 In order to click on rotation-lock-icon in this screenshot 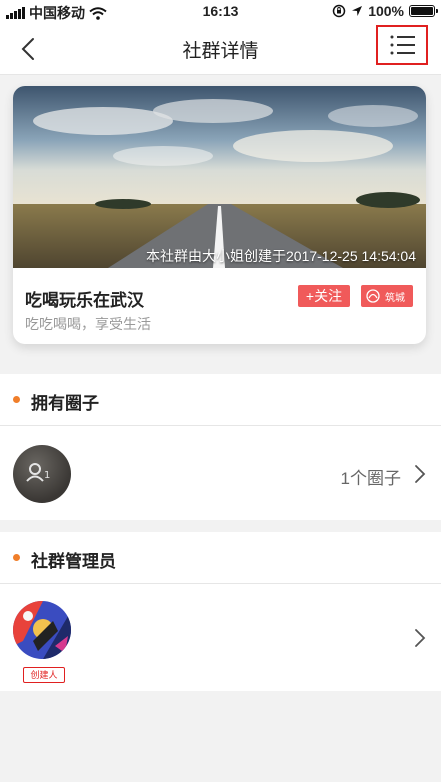, I will do `click(339, 11)`.